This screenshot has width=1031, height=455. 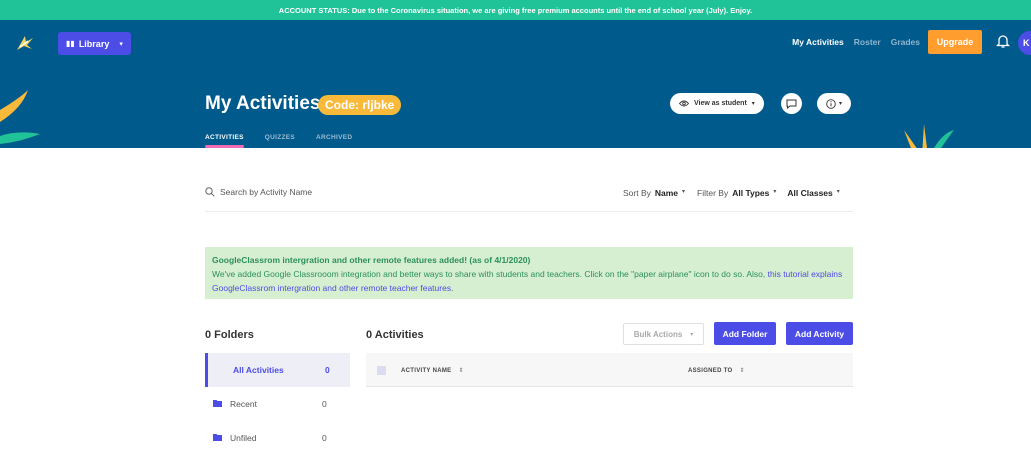 I want to click on tab-archived: ARCHIVED, so click(x=334, y=137).